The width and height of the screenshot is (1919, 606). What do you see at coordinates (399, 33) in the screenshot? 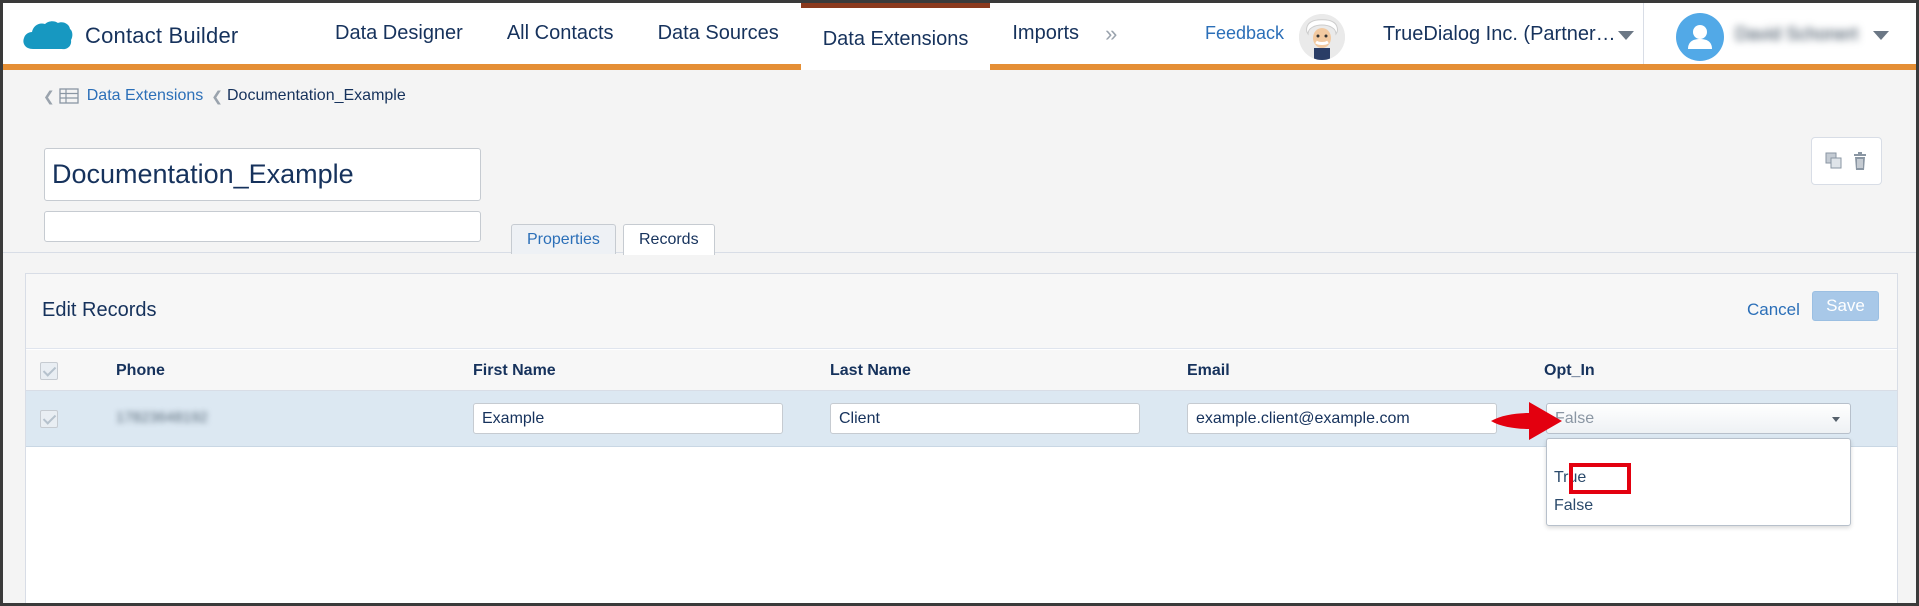
I see `nav-tab-data-designer: Data Designer` at bounding box center [399, 33].